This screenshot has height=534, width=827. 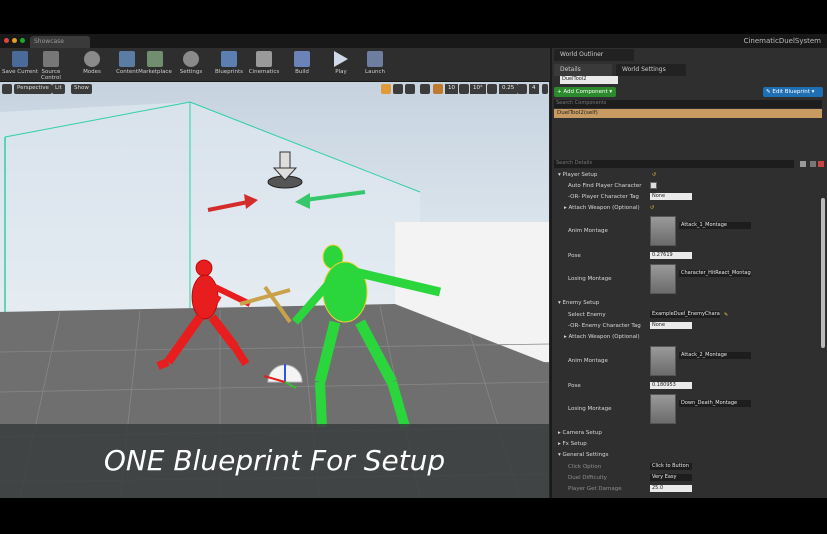 I want to click on select-enemy-field: ExampleDuel_EnemyCharacter2, so click(x=685, y=314).